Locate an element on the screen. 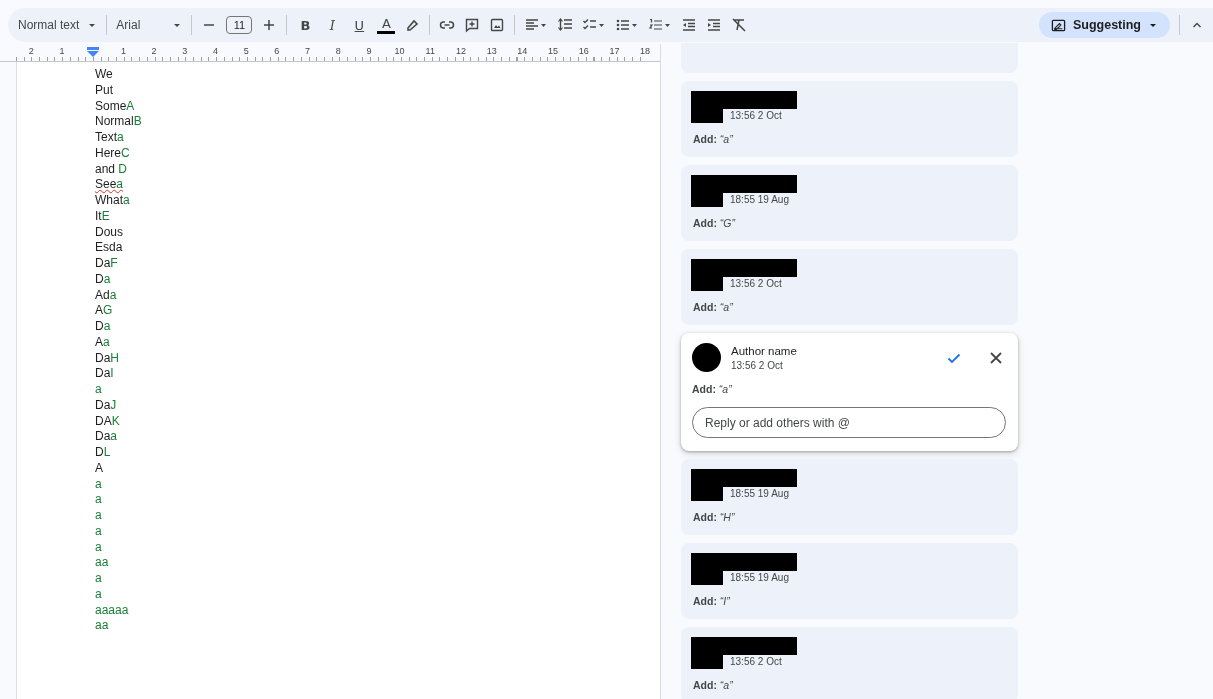 This screenshot has height=699, width=1213. document-line: DaF is located at coordinates (106, 264).